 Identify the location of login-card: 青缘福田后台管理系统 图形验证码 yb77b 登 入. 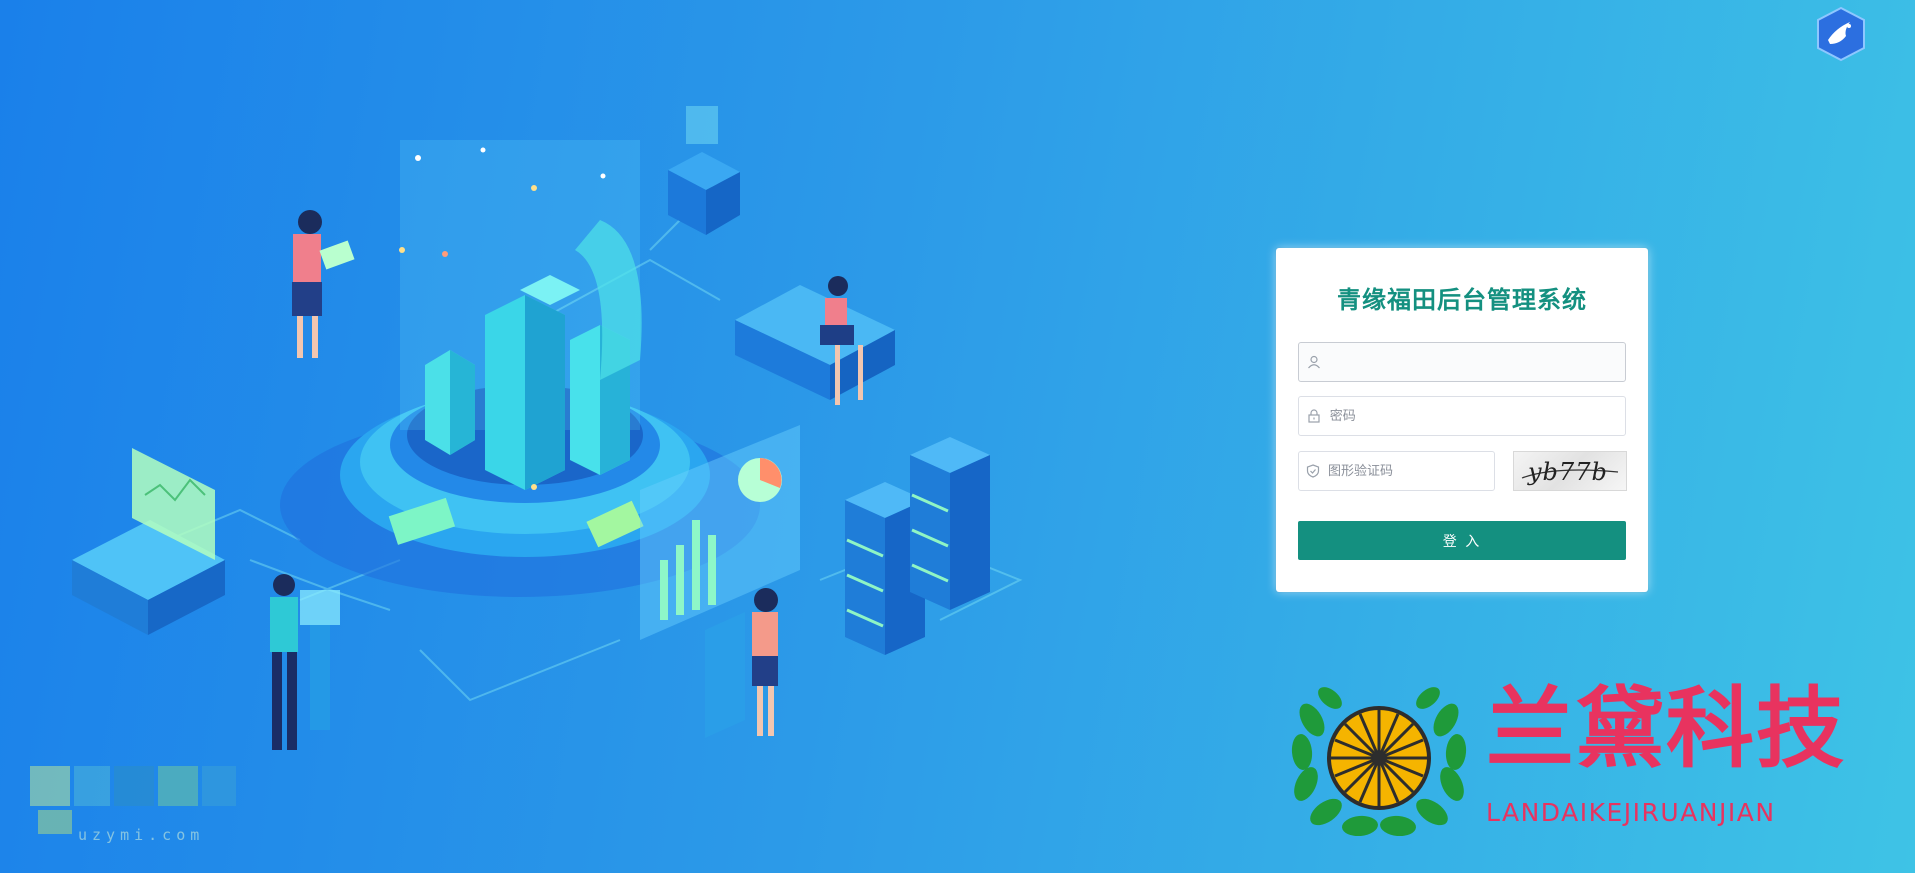
(1462, 420).